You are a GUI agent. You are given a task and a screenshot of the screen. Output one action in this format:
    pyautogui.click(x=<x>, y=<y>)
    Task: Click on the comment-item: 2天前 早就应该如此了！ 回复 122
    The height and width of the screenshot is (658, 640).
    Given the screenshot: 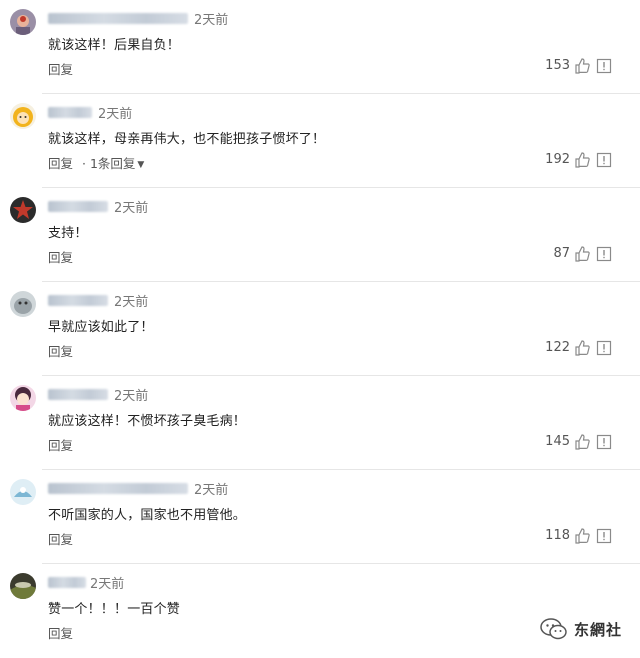 What is the action you would take?
    pyautogui.click(x=320, y=329)
    